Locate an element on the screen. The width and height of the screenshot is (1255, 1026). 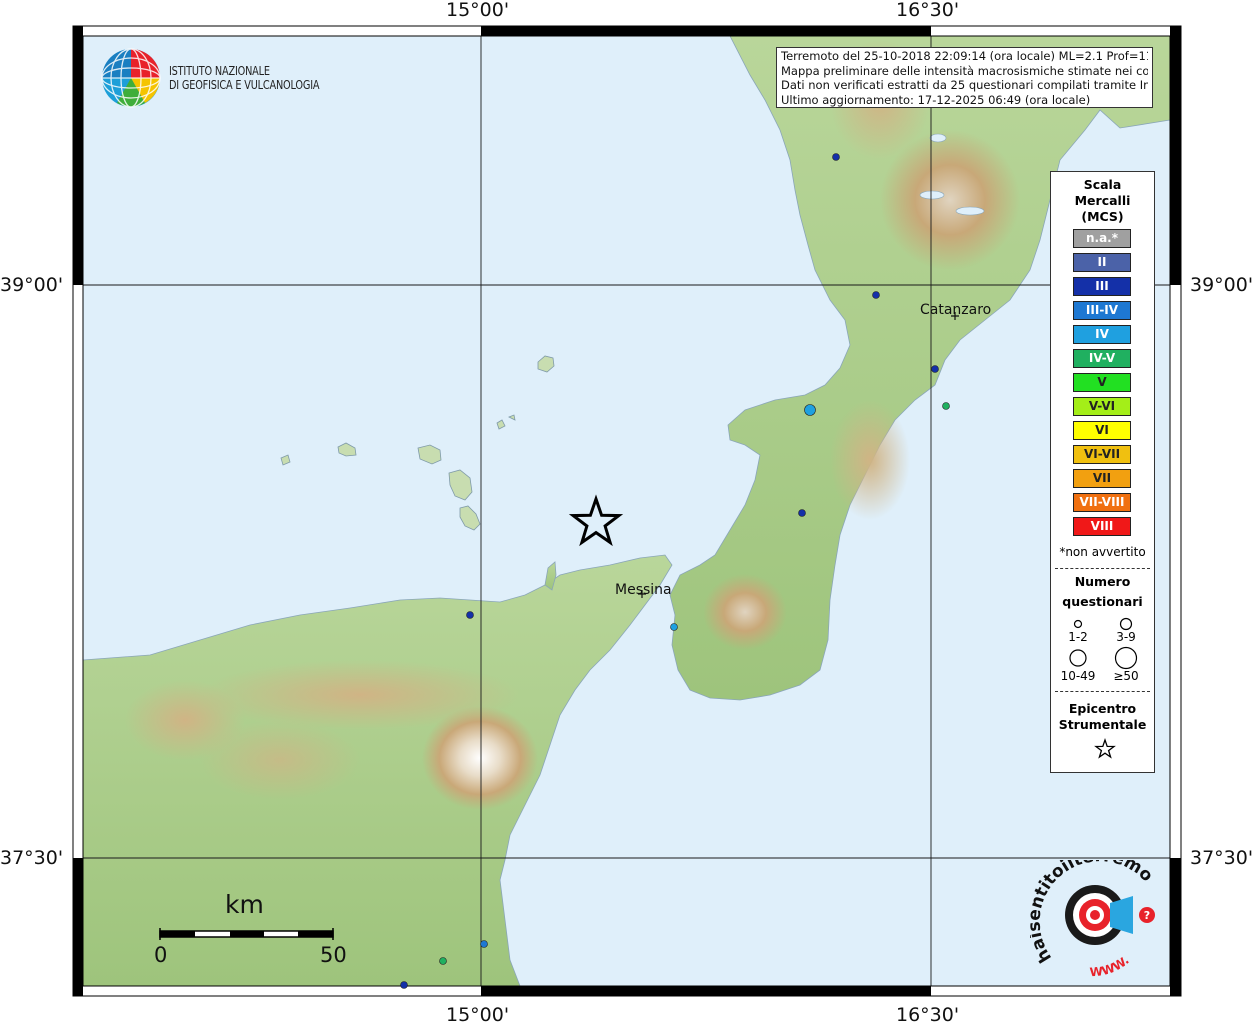
legend-scale-item: V-VI is located at coordinates (1102, 406).